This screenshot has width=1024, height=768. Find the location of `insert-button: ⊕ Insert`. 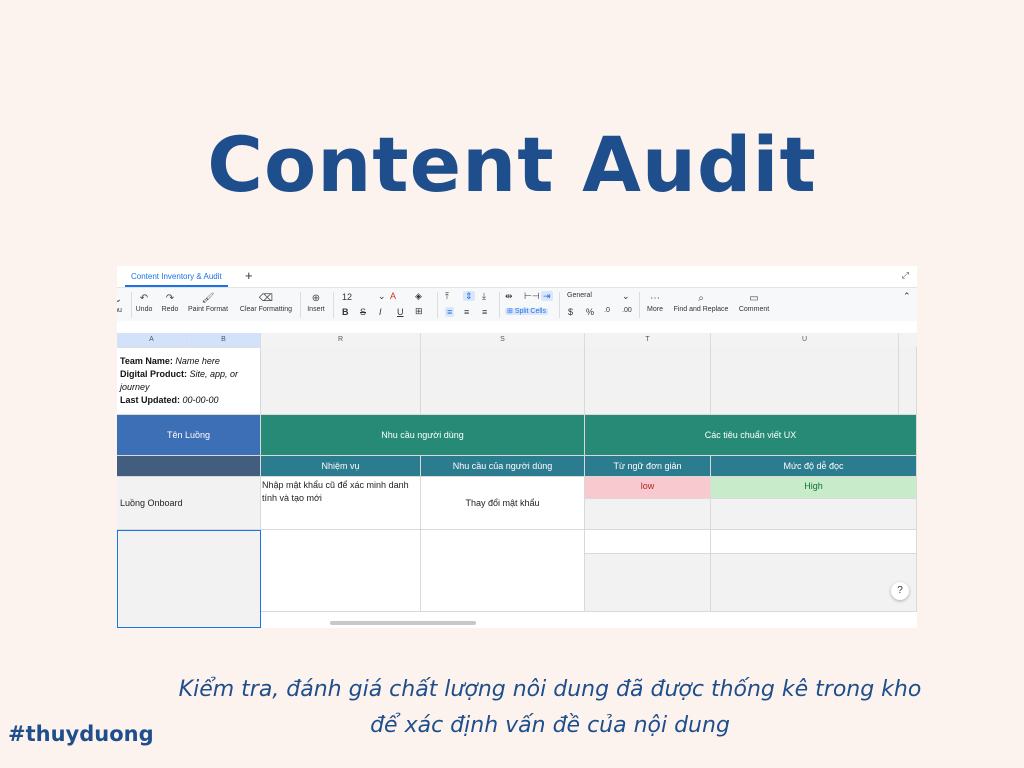

insert-button: ⊕ Insert is located at coordinates (316, 303).